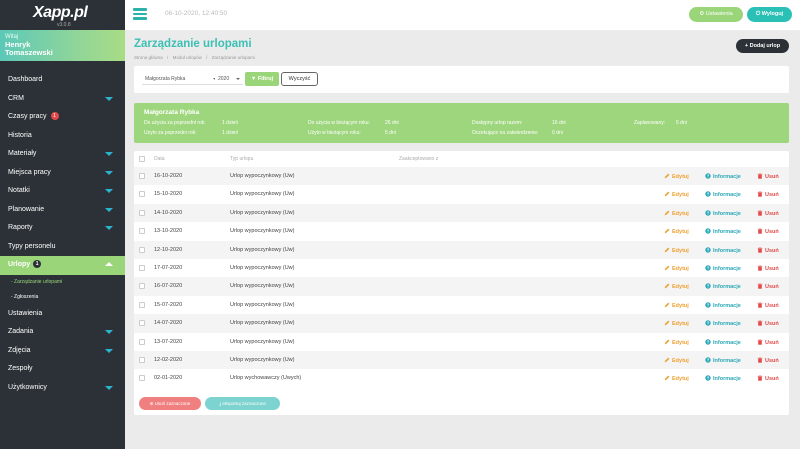 The width and height of the screenshot is (800, 449). What do you see at coordinates (762, 46) in the screenshot?
I see `add-leave-button: + Dodaj urlop` at bounding box center [762, 46].